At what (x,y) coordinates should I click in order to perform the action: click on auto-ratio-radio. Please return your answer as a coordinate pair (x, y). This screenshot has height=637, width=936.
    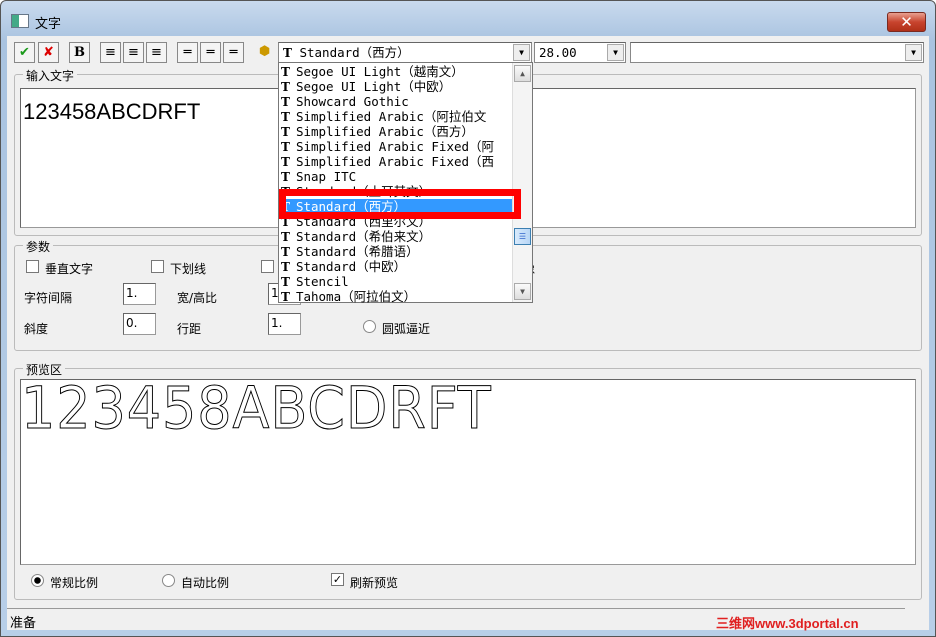
    Looking at the image, I should click on (168, 580).